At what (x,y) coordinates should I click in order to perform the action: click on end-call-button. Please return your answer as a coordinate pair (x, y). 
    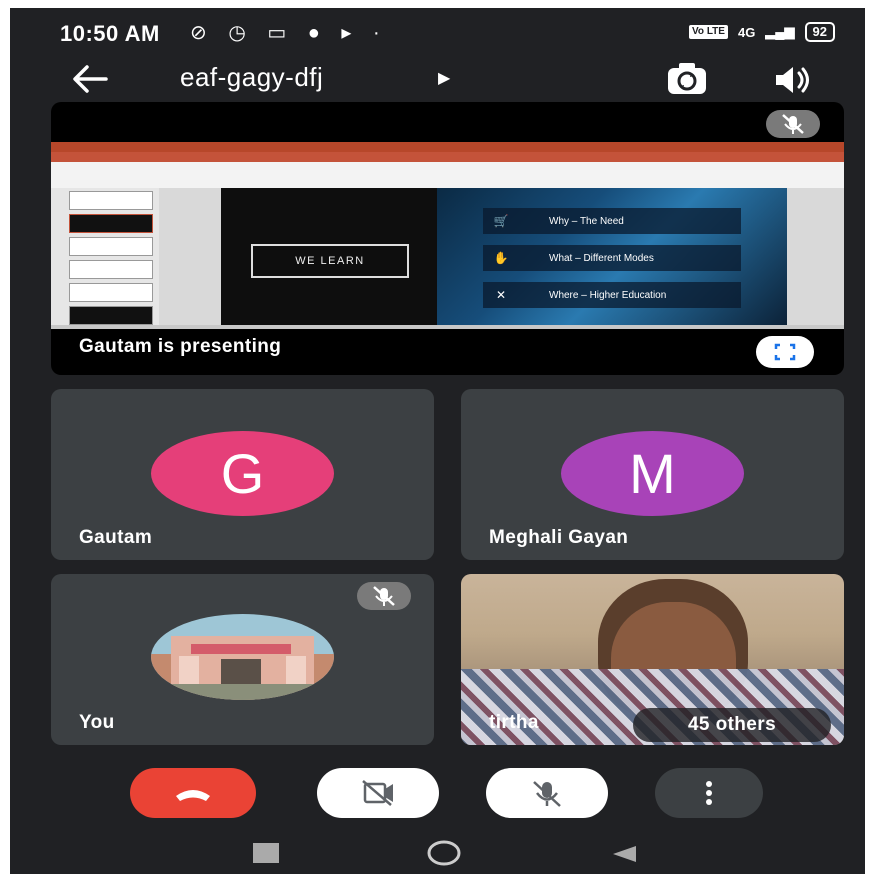
    Looking at the image, I should click on (193, 793).